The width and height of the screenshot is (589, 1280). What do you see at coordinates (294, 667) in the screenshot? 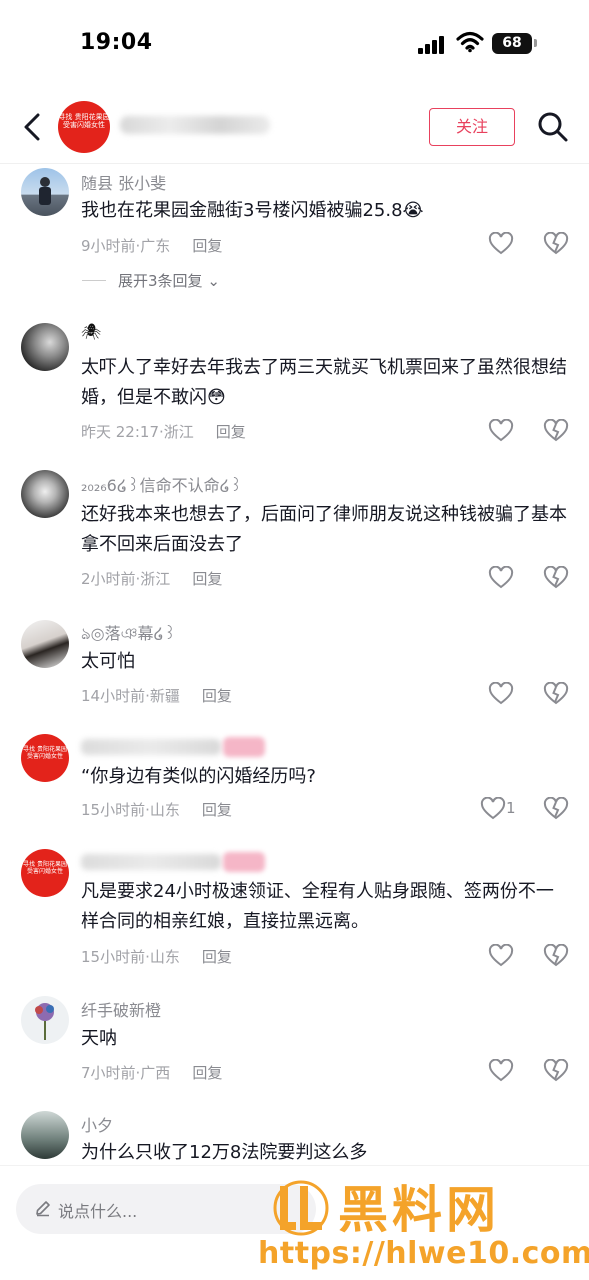
I see `comment-item: ঌ◎落ঞ幕໒꒱ 太可怕 14小时前·新疆 回复` at bounding box center [294, 667].